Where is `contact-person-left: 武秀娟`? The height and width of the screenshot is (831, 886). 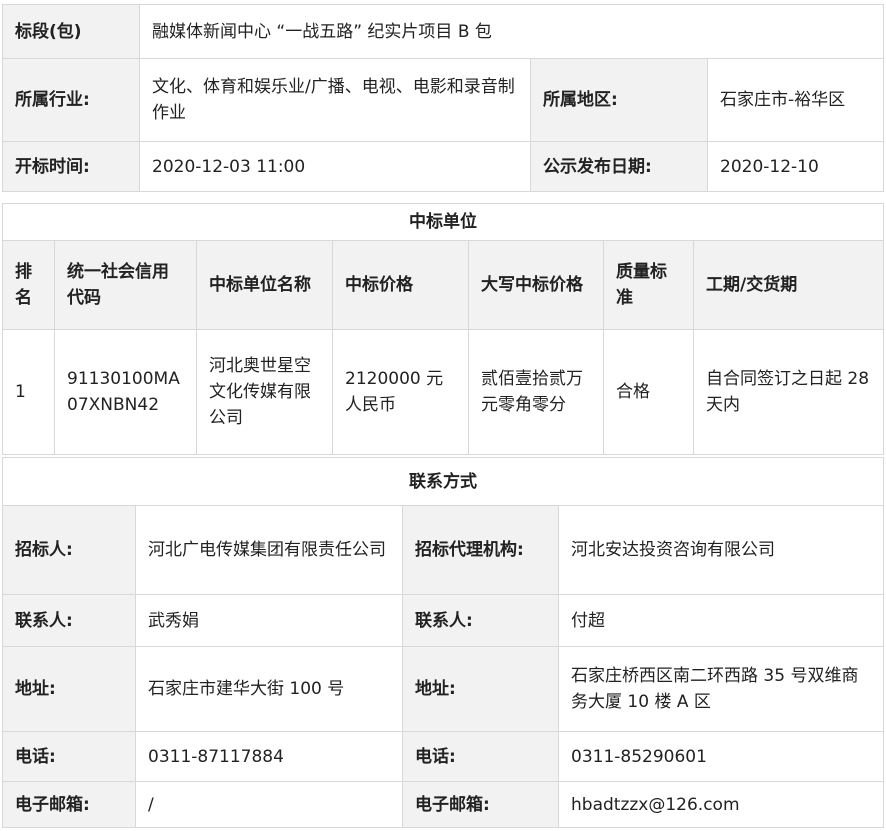 contact-person-left: 武秀娟 is located at coordinates (269, 620).